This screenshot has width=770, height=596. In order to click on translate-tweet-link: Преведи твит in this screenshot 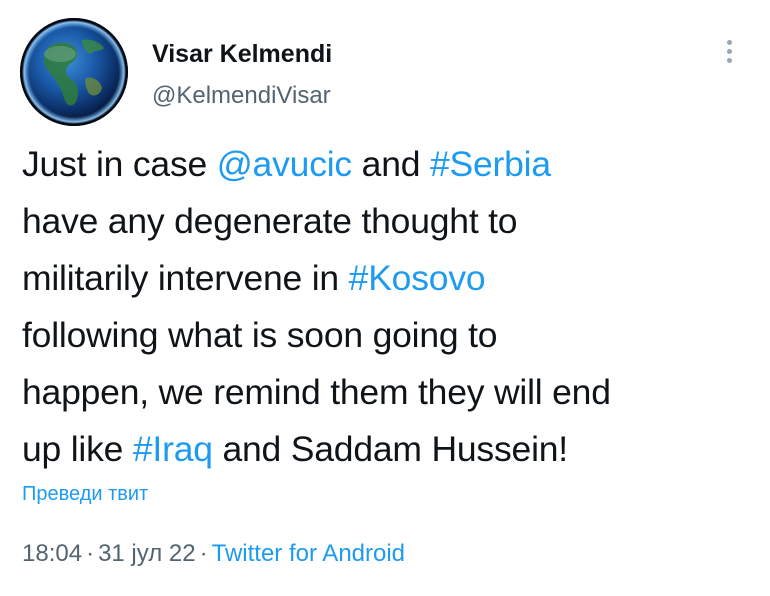, I will do `click(85, 494)`.